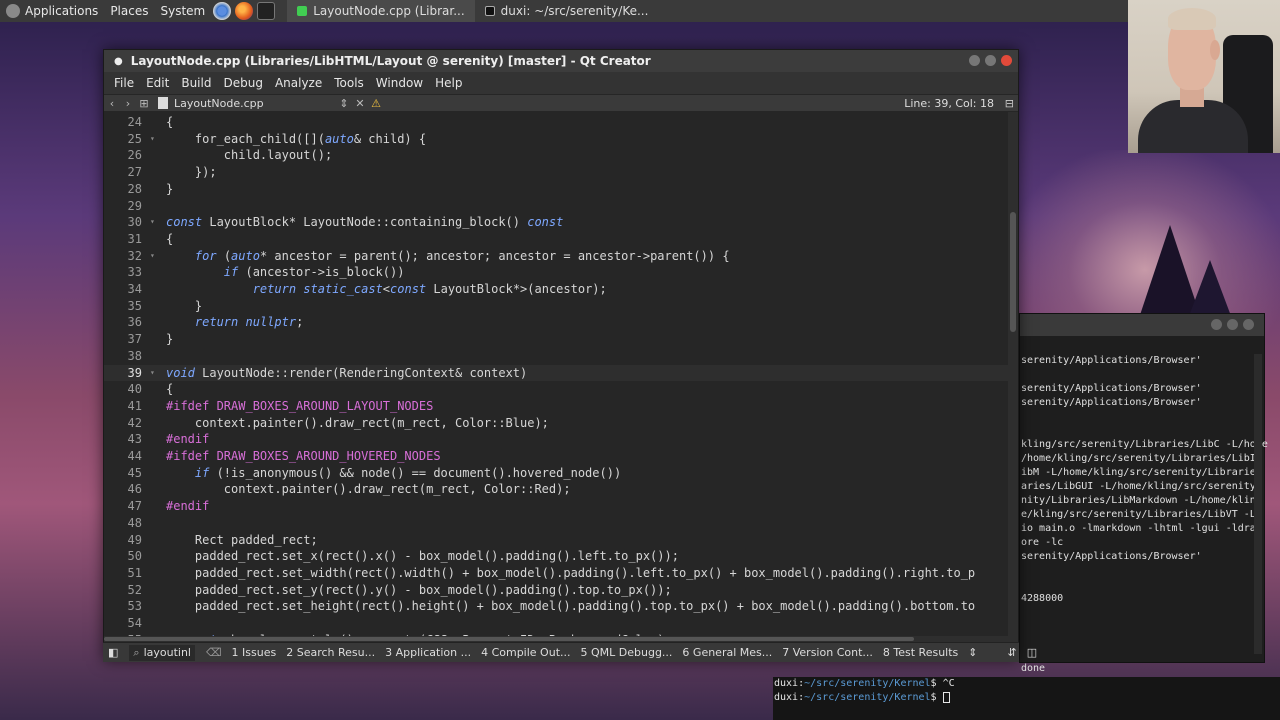  Describe the element at coordinates (561, 155) in the screenshot. I see `code-line: 26 child.layout();` at that location.